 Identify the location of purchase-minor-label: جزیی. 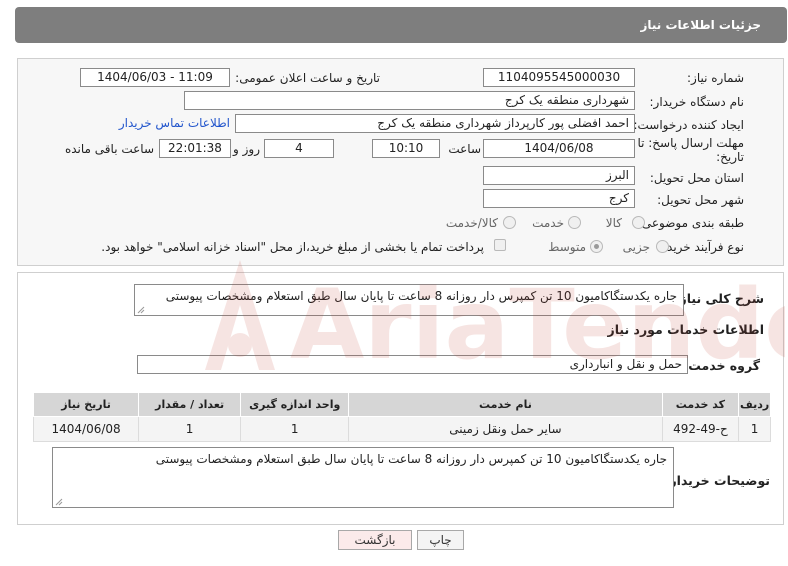
(636, 247).